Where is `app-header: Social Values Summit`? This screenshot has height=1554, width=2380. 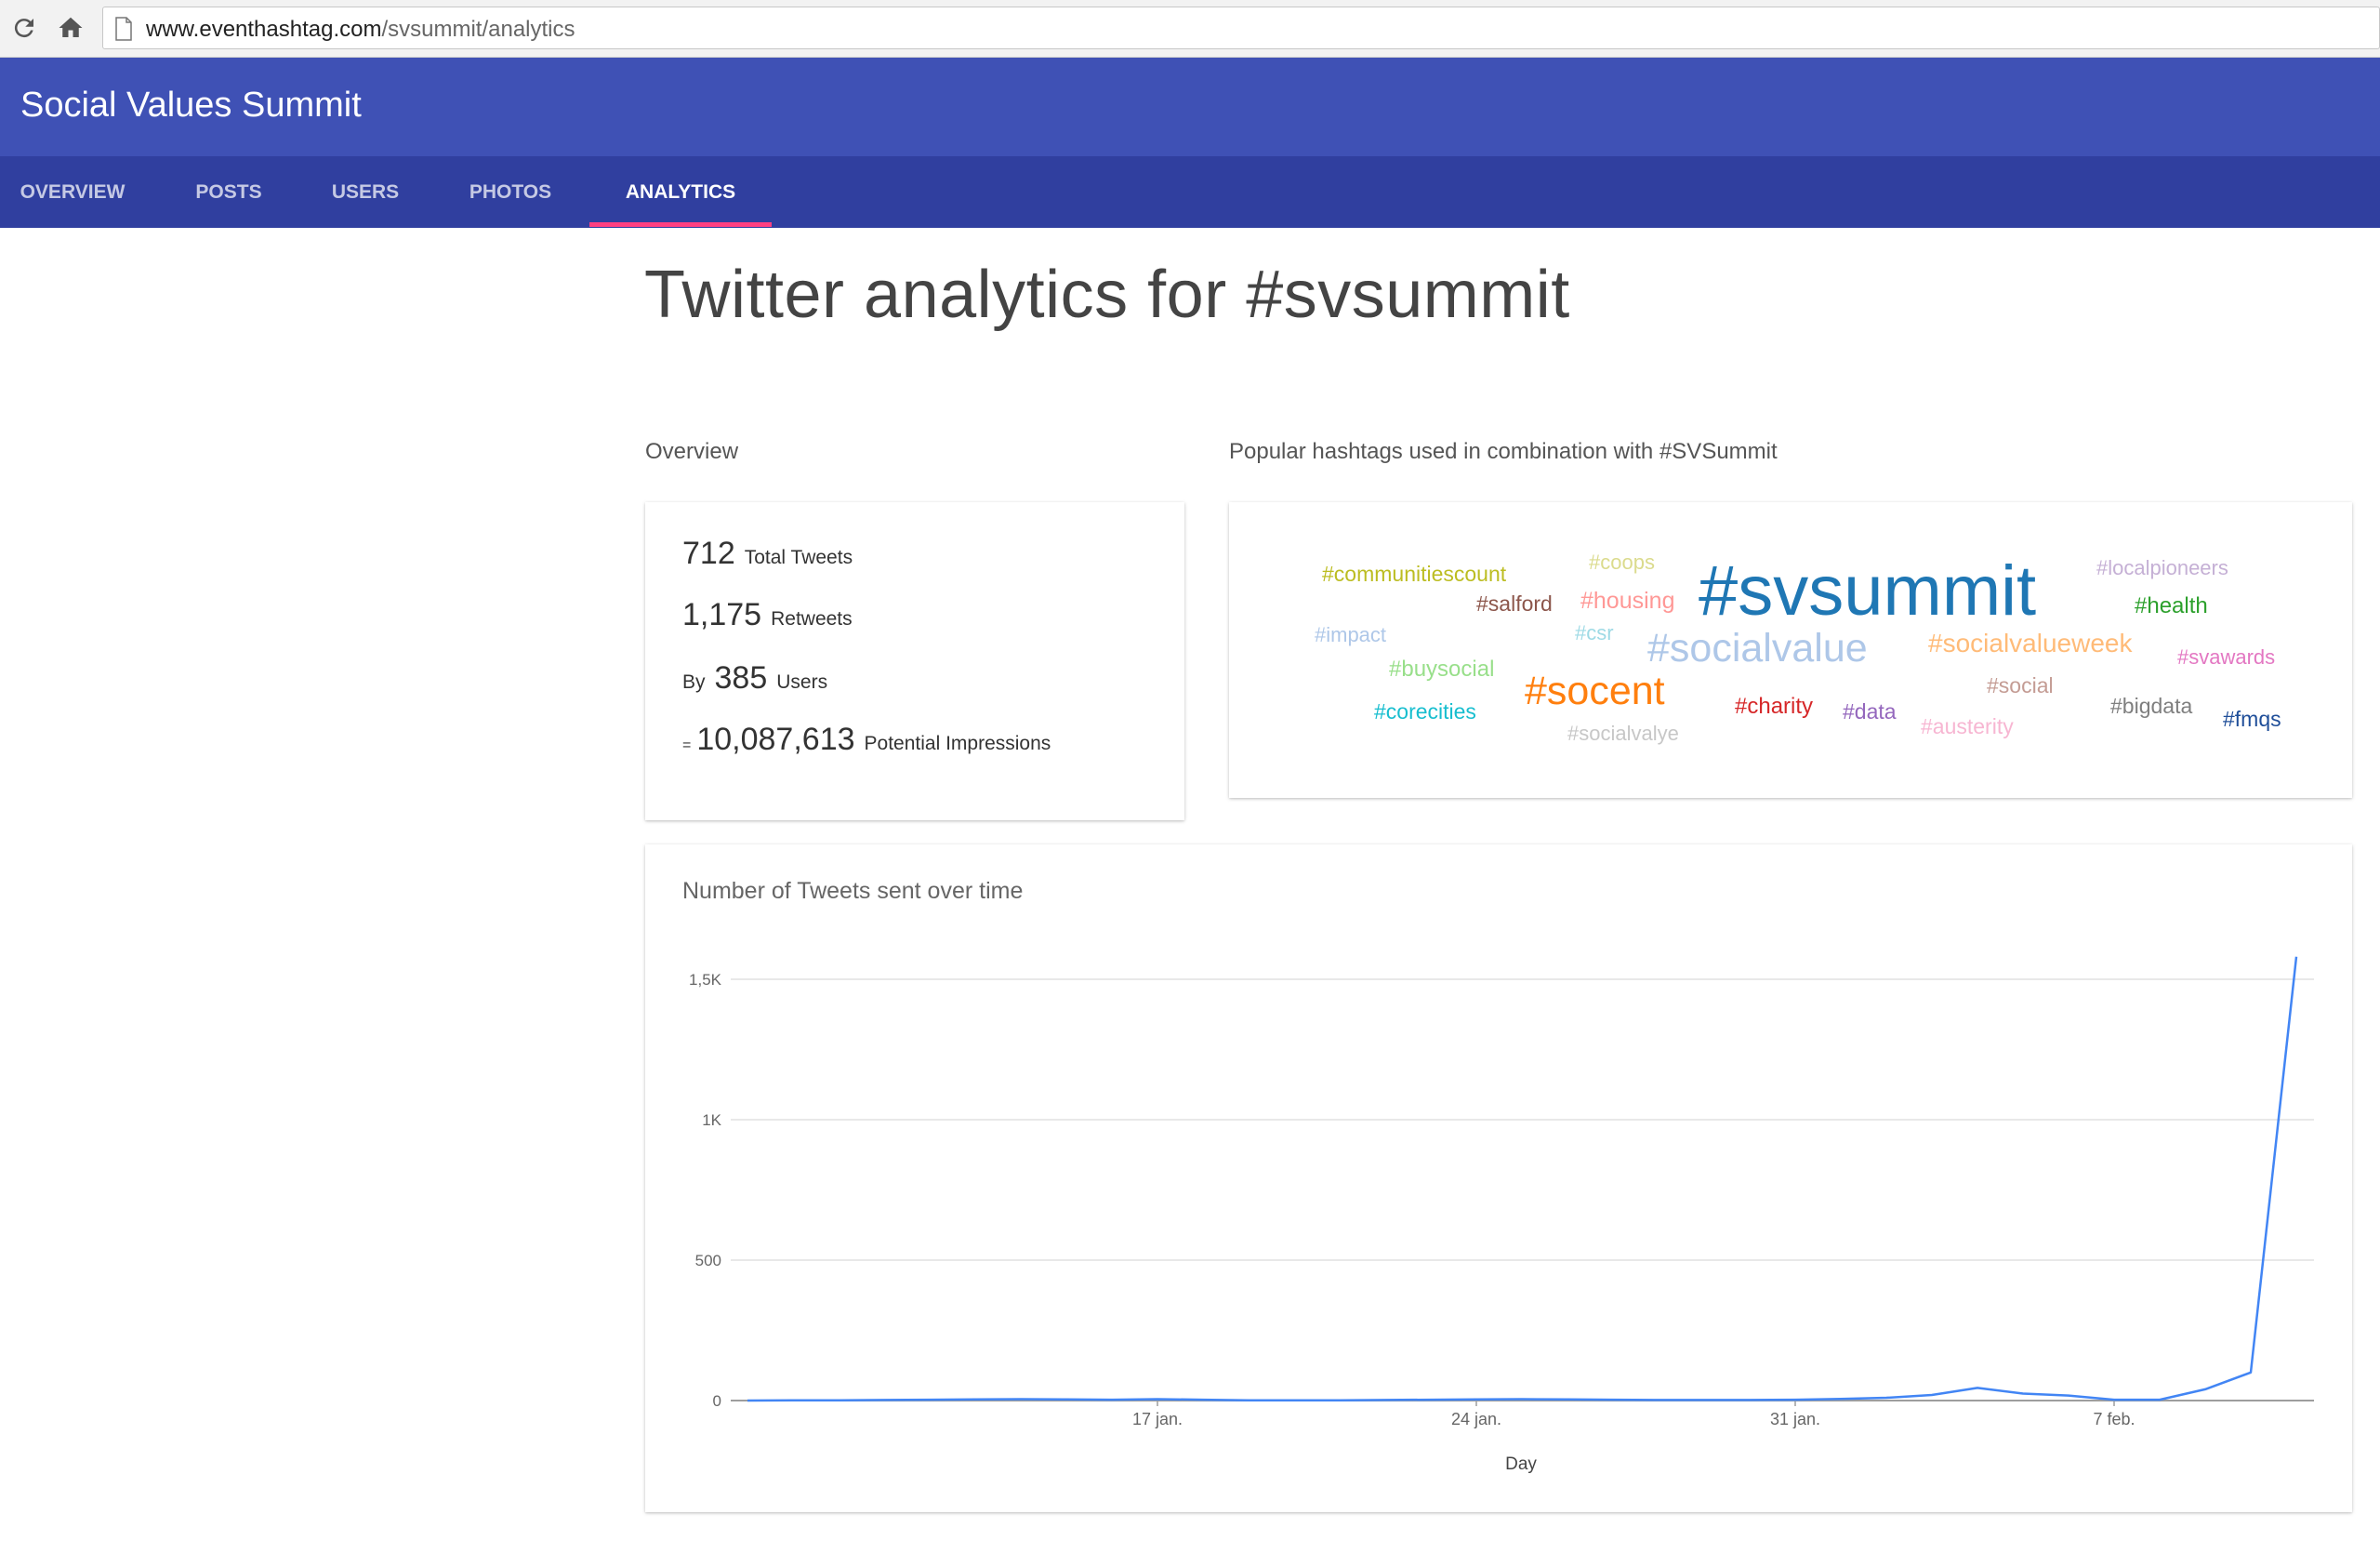
app-header: Social Values Summit is located at coordinates (1190, 107).